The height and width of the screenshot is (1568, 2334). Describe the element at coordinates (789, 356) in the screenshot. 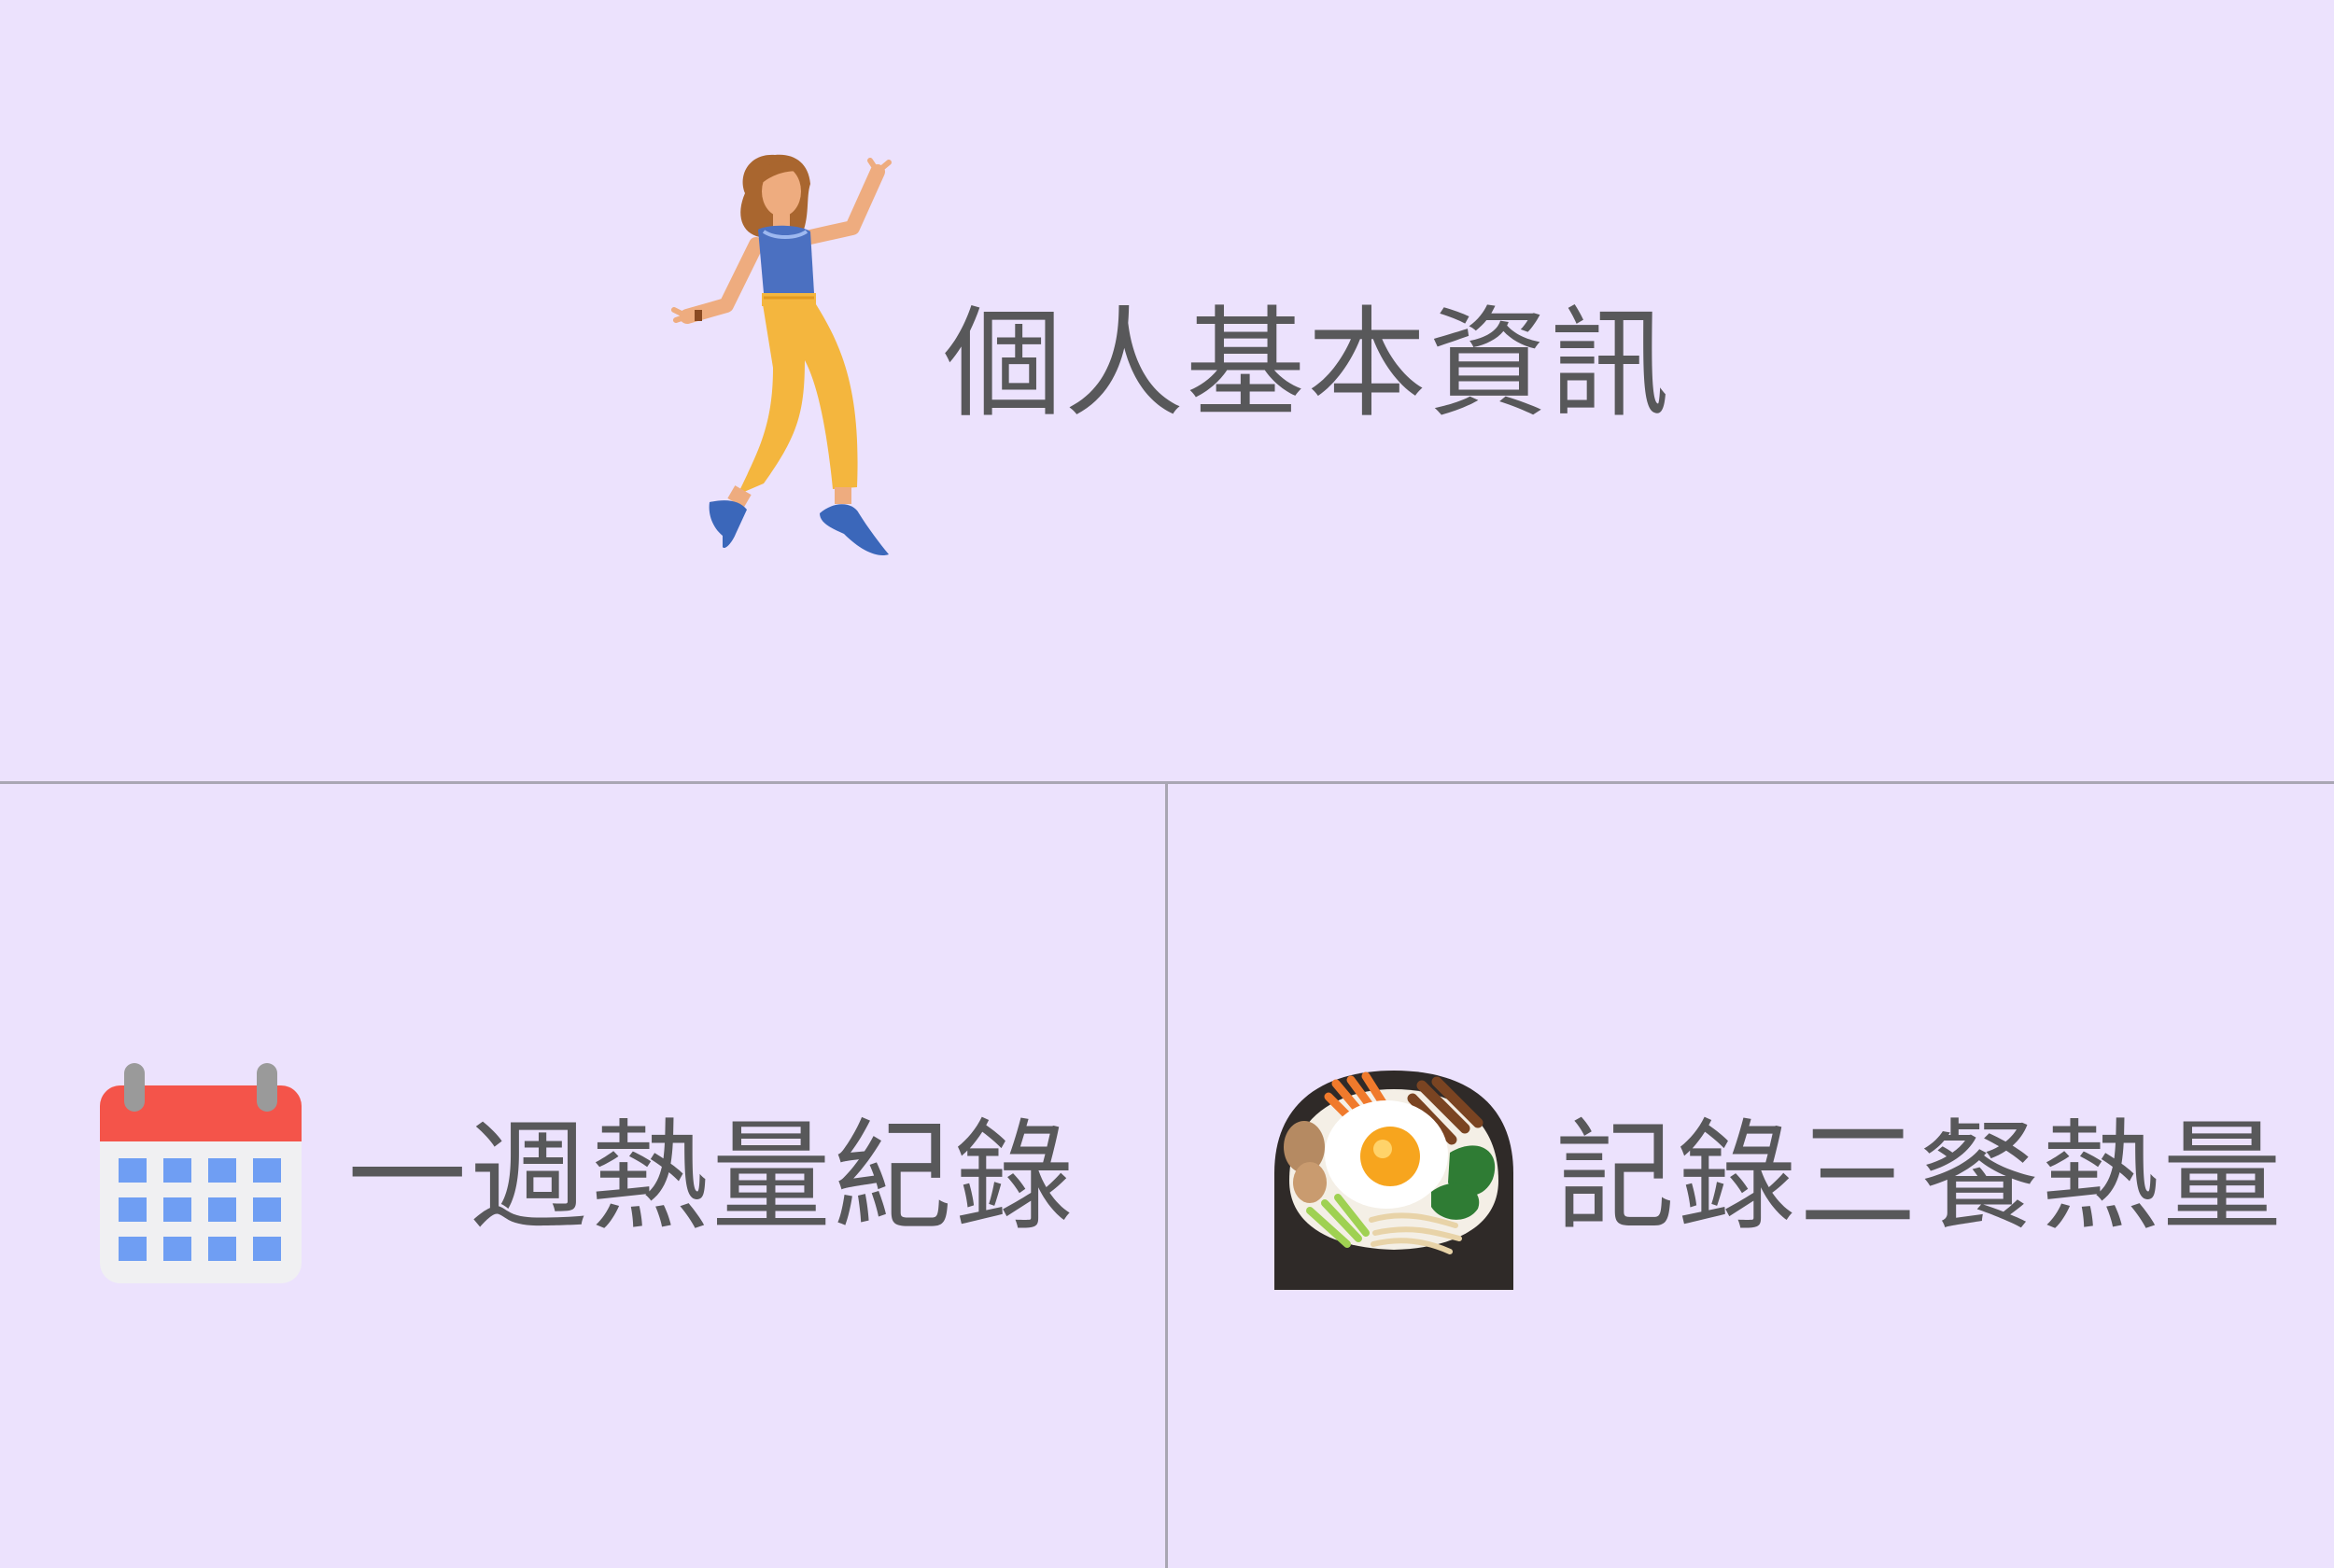

I see `dancing-woman-icon` at that location.